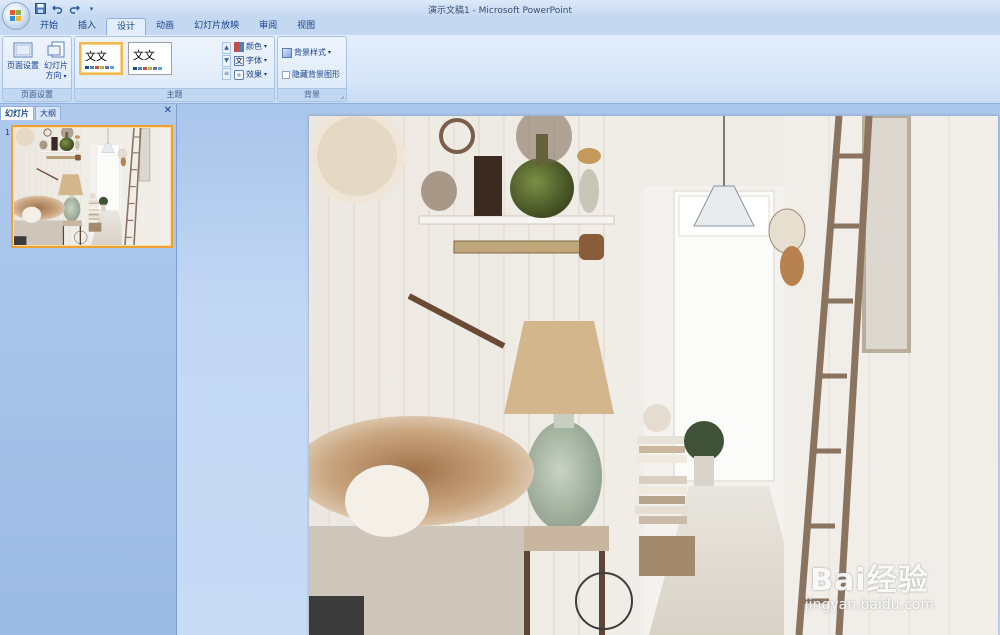 This screenshot has width=1000, height=635. What do you see at coordinates (99, 67) in the screenshot?
I see `theme-1-color-bars` at bounding box center [99, 67].